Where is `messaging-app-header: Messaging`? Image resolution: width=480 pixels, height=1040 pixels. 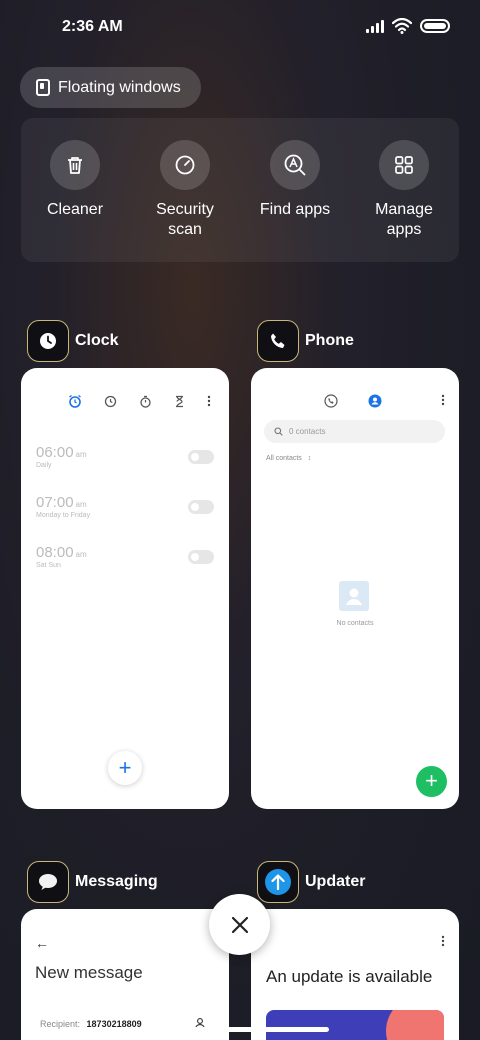 messaging-app-header: Messaging is located at coordinates (92, 882).